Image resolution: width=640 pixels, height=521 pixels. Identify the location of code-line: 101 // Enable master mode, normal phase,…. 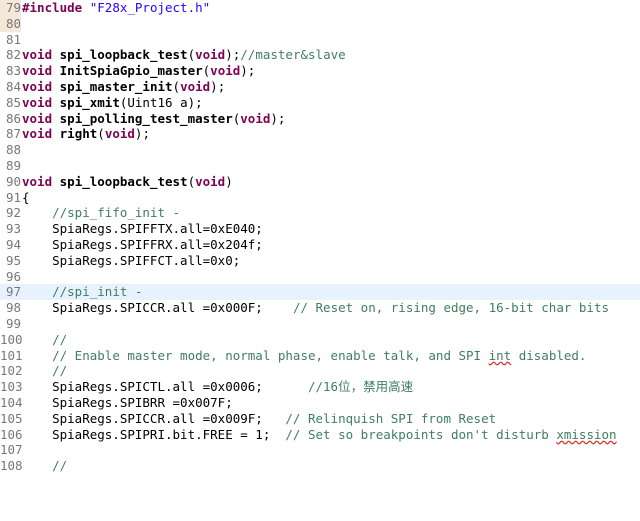
(320, 356).